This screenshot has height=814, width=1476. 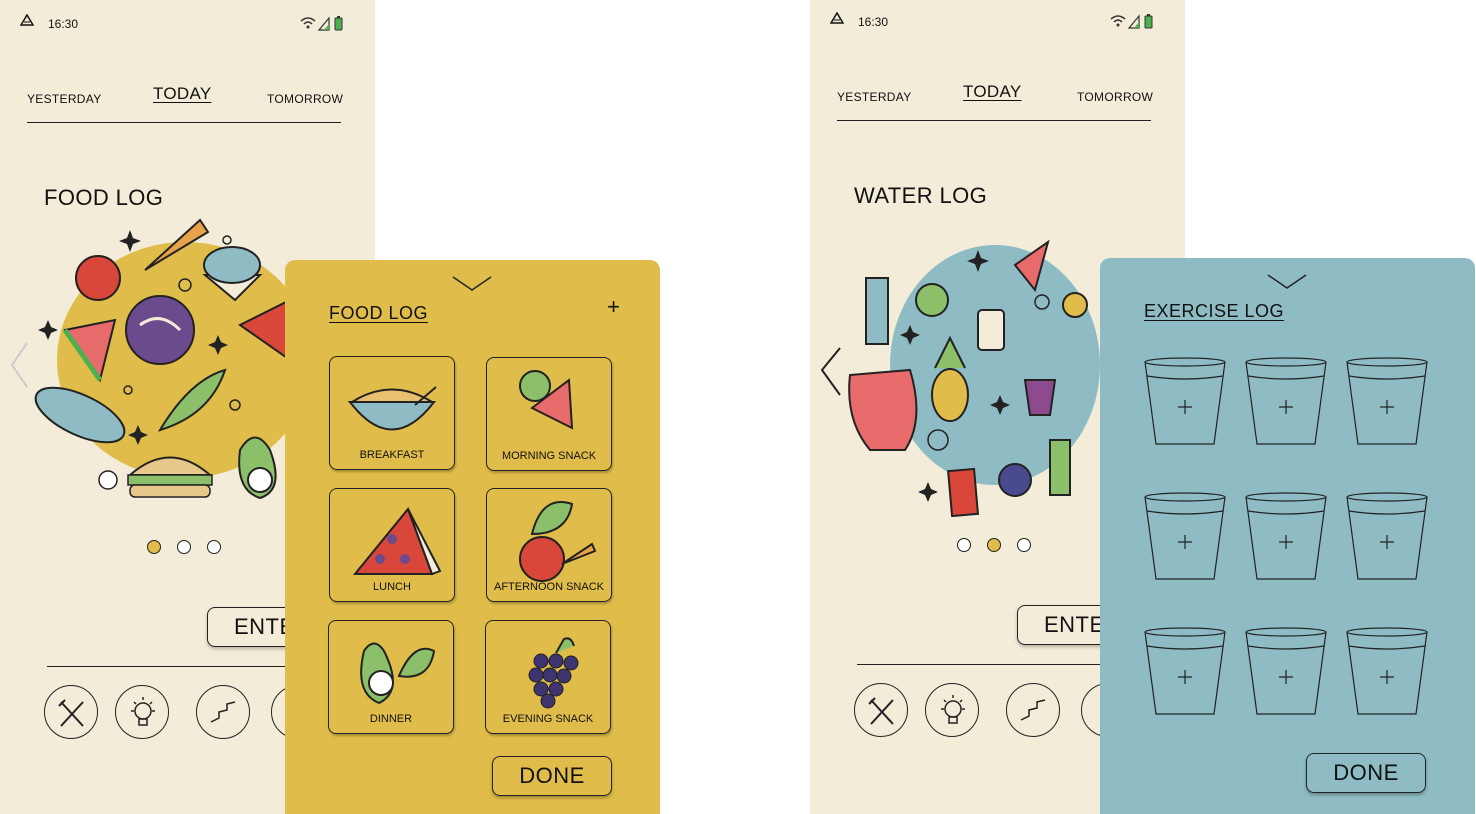 I want to click on fruit-icon, so click(x=546, y=400).